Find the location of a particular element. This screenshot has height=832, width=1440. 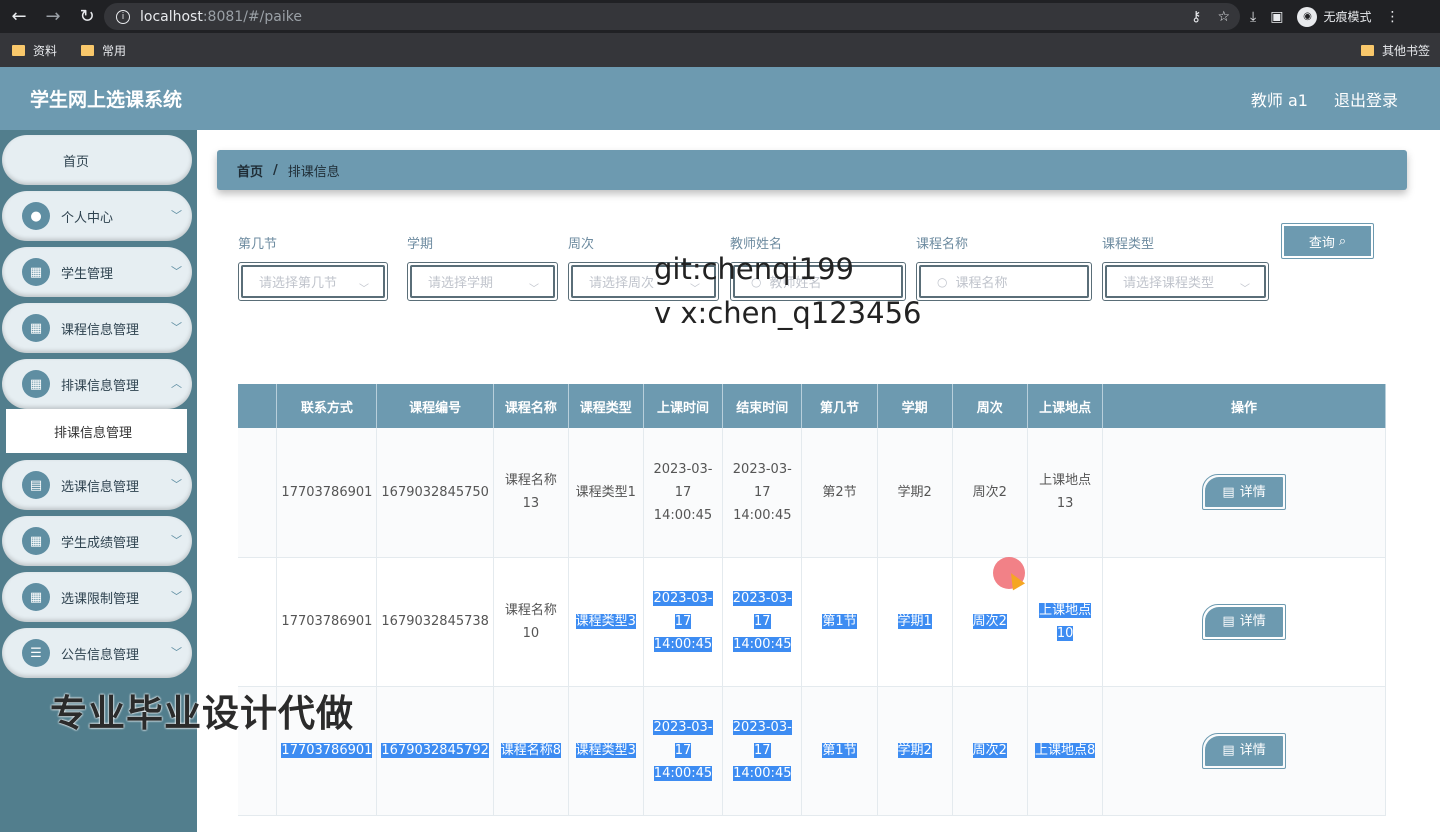

search-icon: ○ is located at coordinates (942, 281).